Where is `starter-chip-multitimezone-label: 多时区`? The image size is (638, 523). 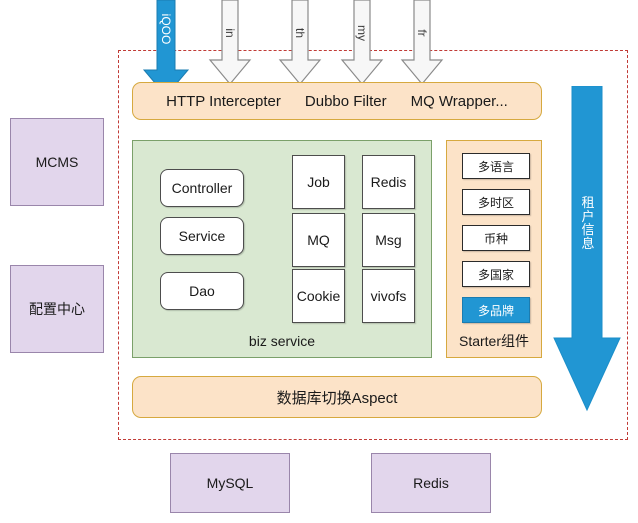 starter-chip-multitimezone-label: 多时区 is located at coordinates (495, 202).